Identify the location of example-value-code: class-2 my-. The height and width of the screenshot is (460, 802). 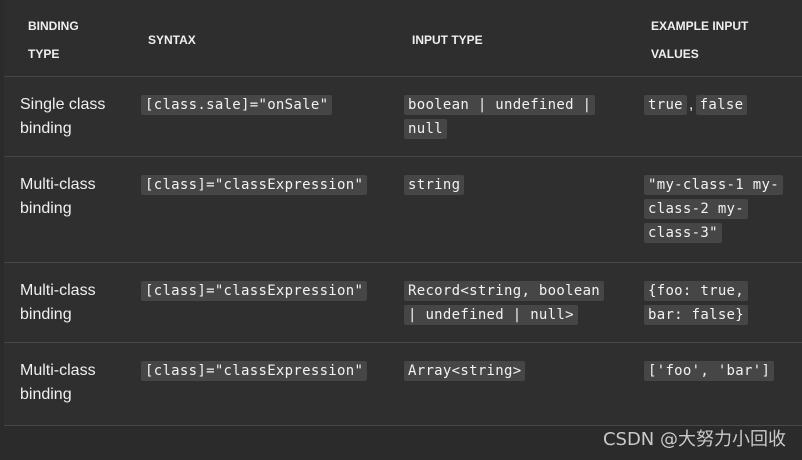
(696, 209).